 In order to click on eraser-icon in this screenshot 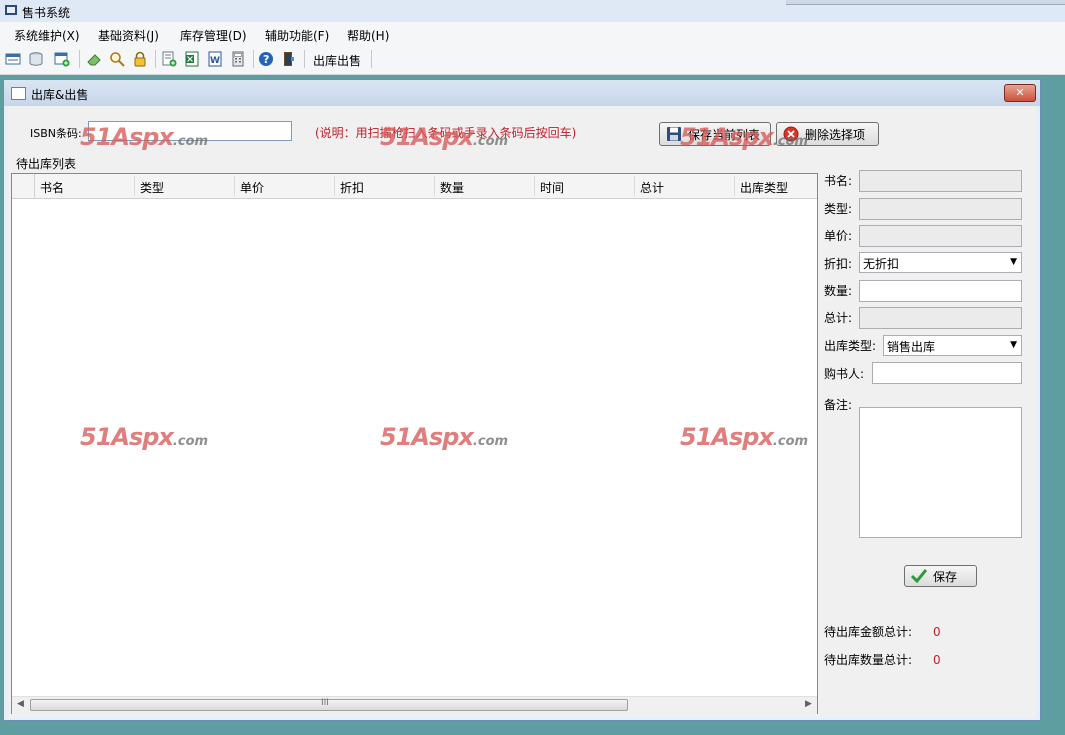, I will do `click(94, 59)`.